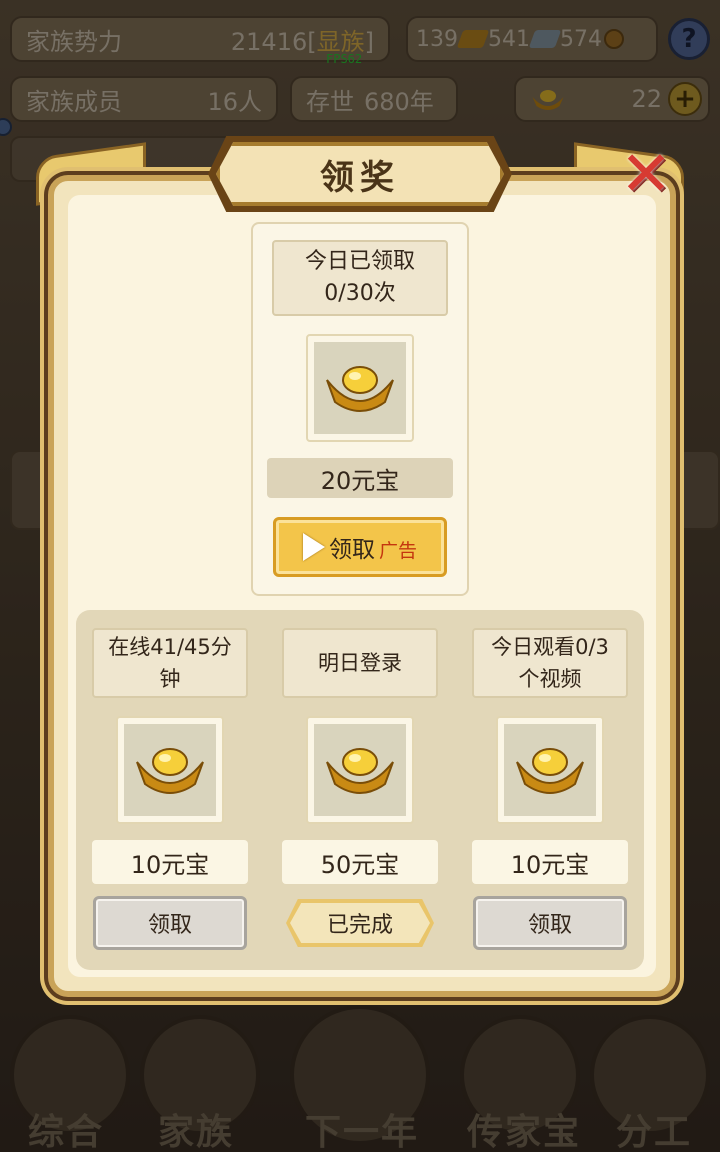 Image resolution: width=720 pixels, height=1152 pixels. I want to click on play-icon, so click(313, 547).